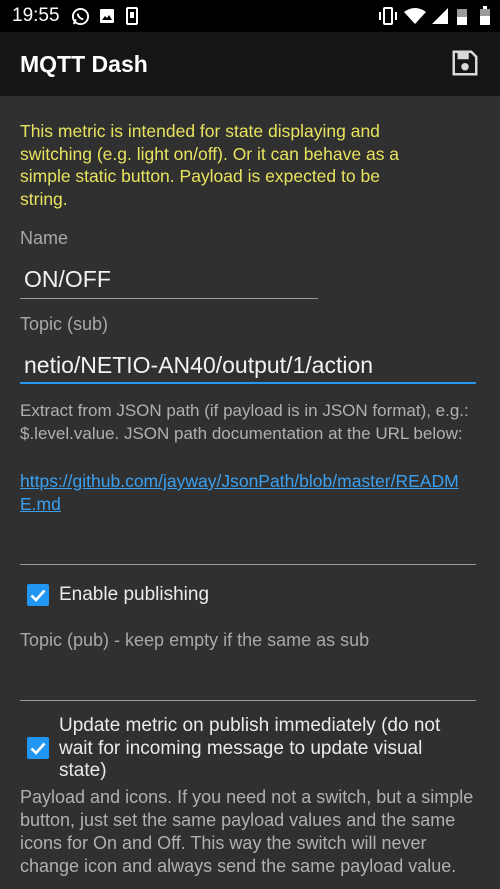 The width and height of the screenshot is (500, 889). I want to click on whatsapp-icon, so click(80, 16).